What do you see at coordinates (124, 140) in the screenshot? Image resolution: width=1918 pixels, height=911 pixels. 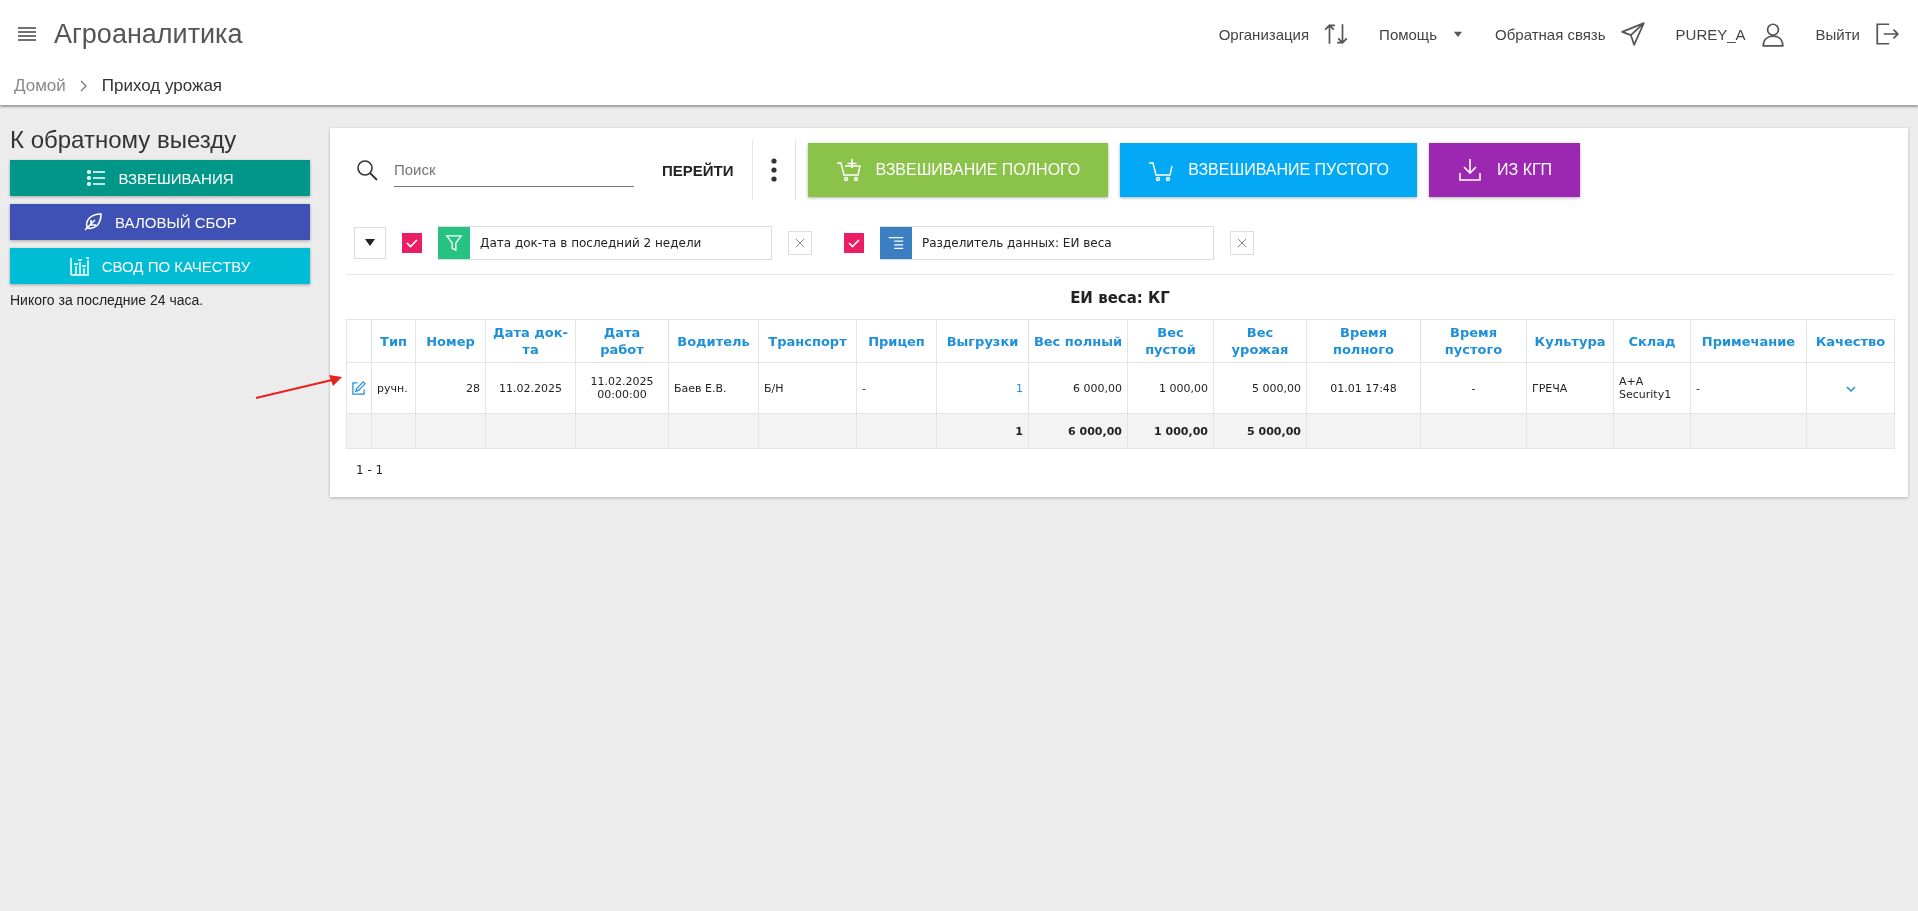 I see `sidebar-title: К обратному выезду` at bounding box center [124, 140].